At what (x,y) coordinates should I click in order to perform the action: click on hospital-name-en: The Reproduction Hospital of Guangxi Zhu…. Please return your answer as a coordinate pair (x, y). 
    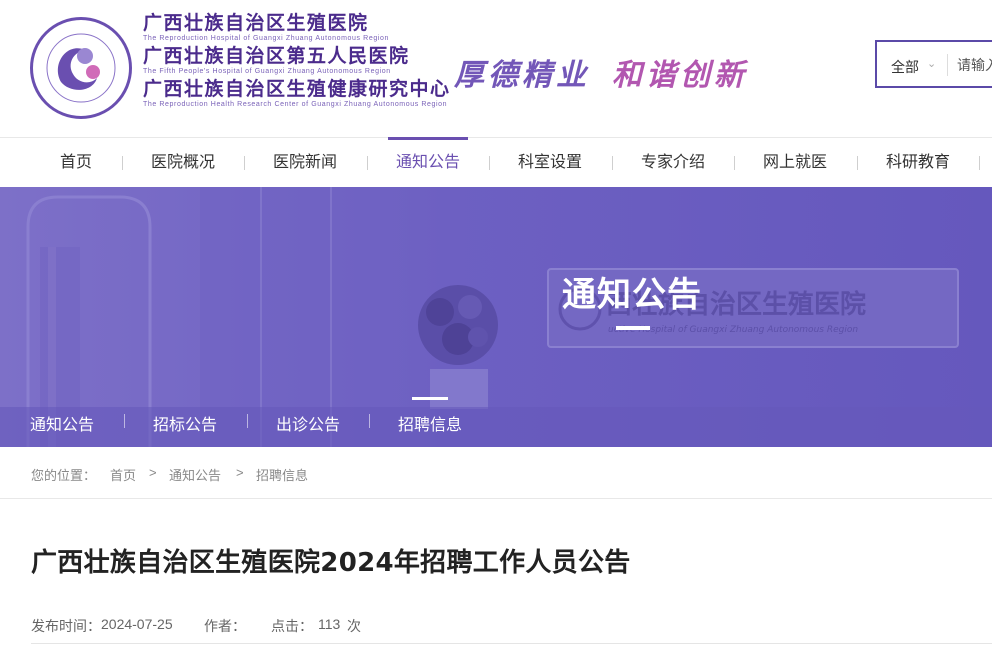
    Looking at the image, I should click on (266, 38).